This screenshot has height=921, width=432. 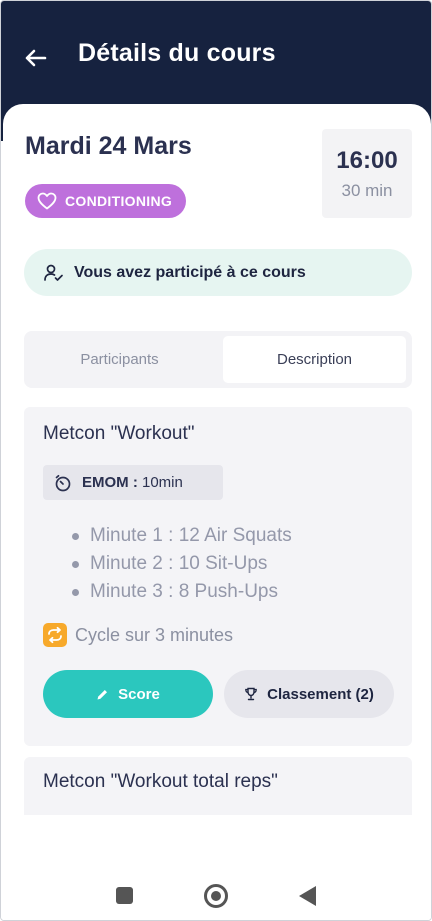 I want to click on workout-title: Metcon "Workout", so click(x=119, y=433).